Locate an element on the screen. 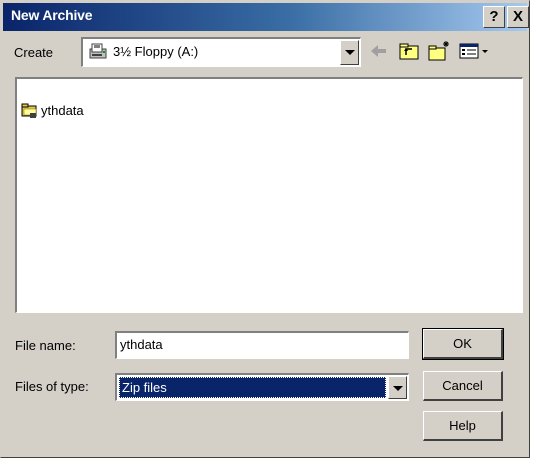 This screenshot has height=466, width=536. title-bar: New Archive ? X is located at coordinates (266, 17).